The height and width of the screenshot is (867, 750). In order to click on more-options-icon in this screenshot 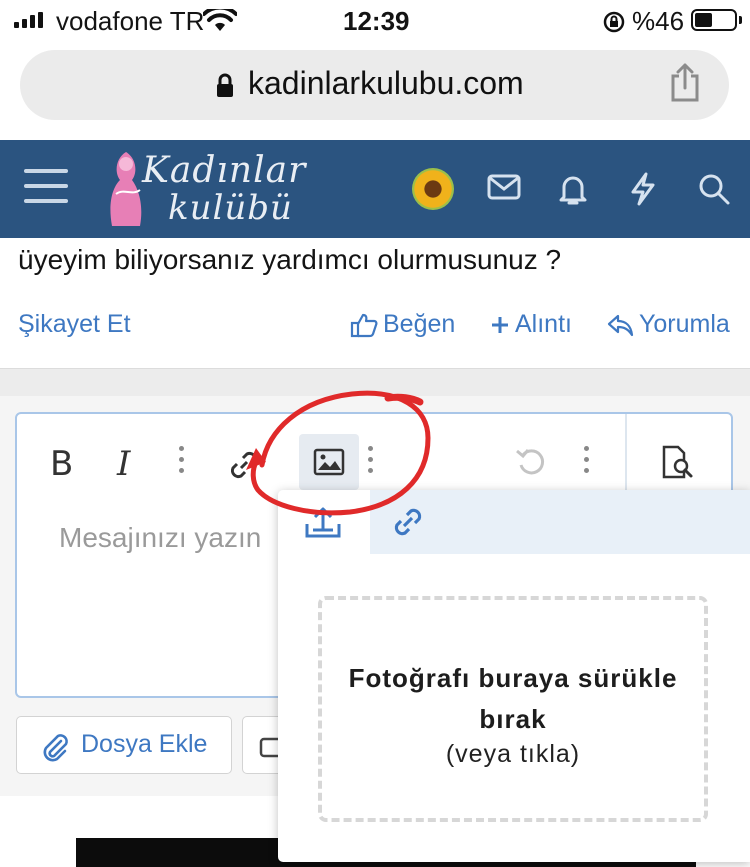, I will do `click(587, 462)`.